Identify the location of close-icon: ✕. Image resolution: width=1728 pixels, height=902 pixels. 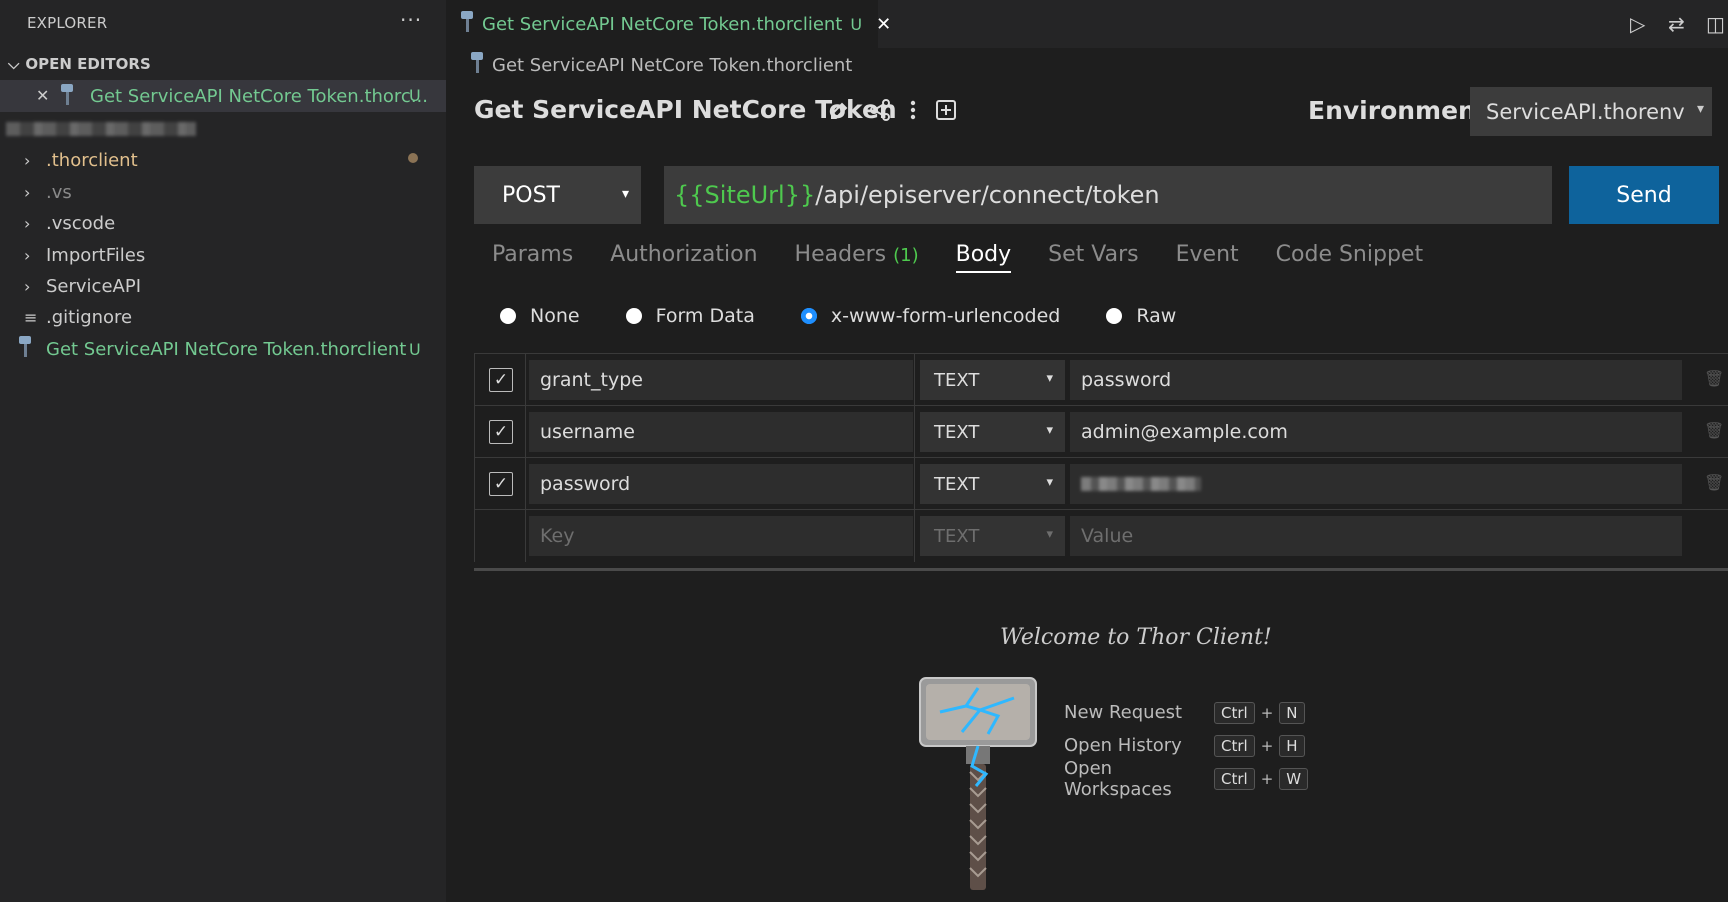
(42, 95).